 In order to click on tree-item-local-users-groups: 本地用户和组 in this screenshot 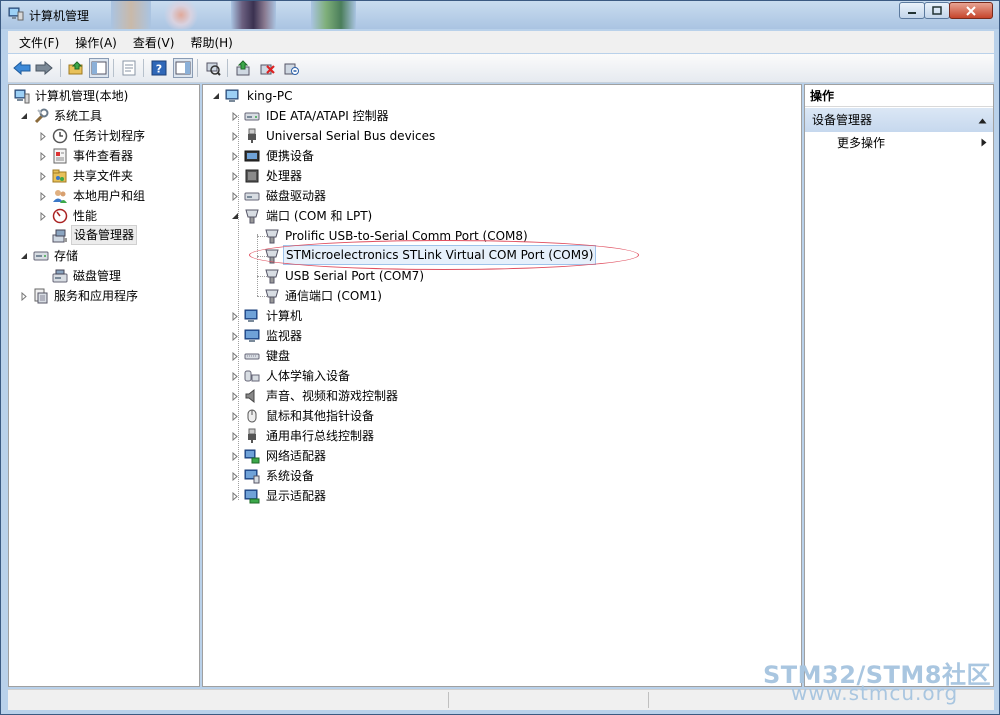, I will do `click(104, 196)`.